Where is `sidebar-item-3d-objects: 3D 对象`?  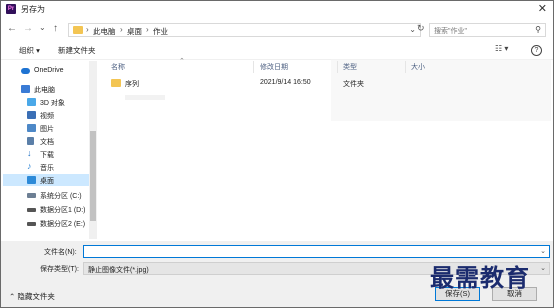
sidebar-item-3d-objects: 3D 对象 is located at coordinates (46, 102).